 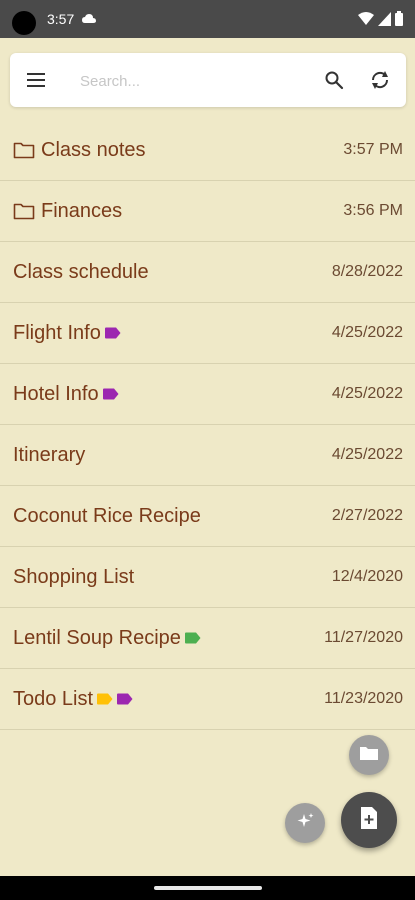 What do you see at coordinates (207, 638) in the screenshot?
I see `note-row: Lentil Soup Recipe 11/27/2020` at bounding box center [207, 638].